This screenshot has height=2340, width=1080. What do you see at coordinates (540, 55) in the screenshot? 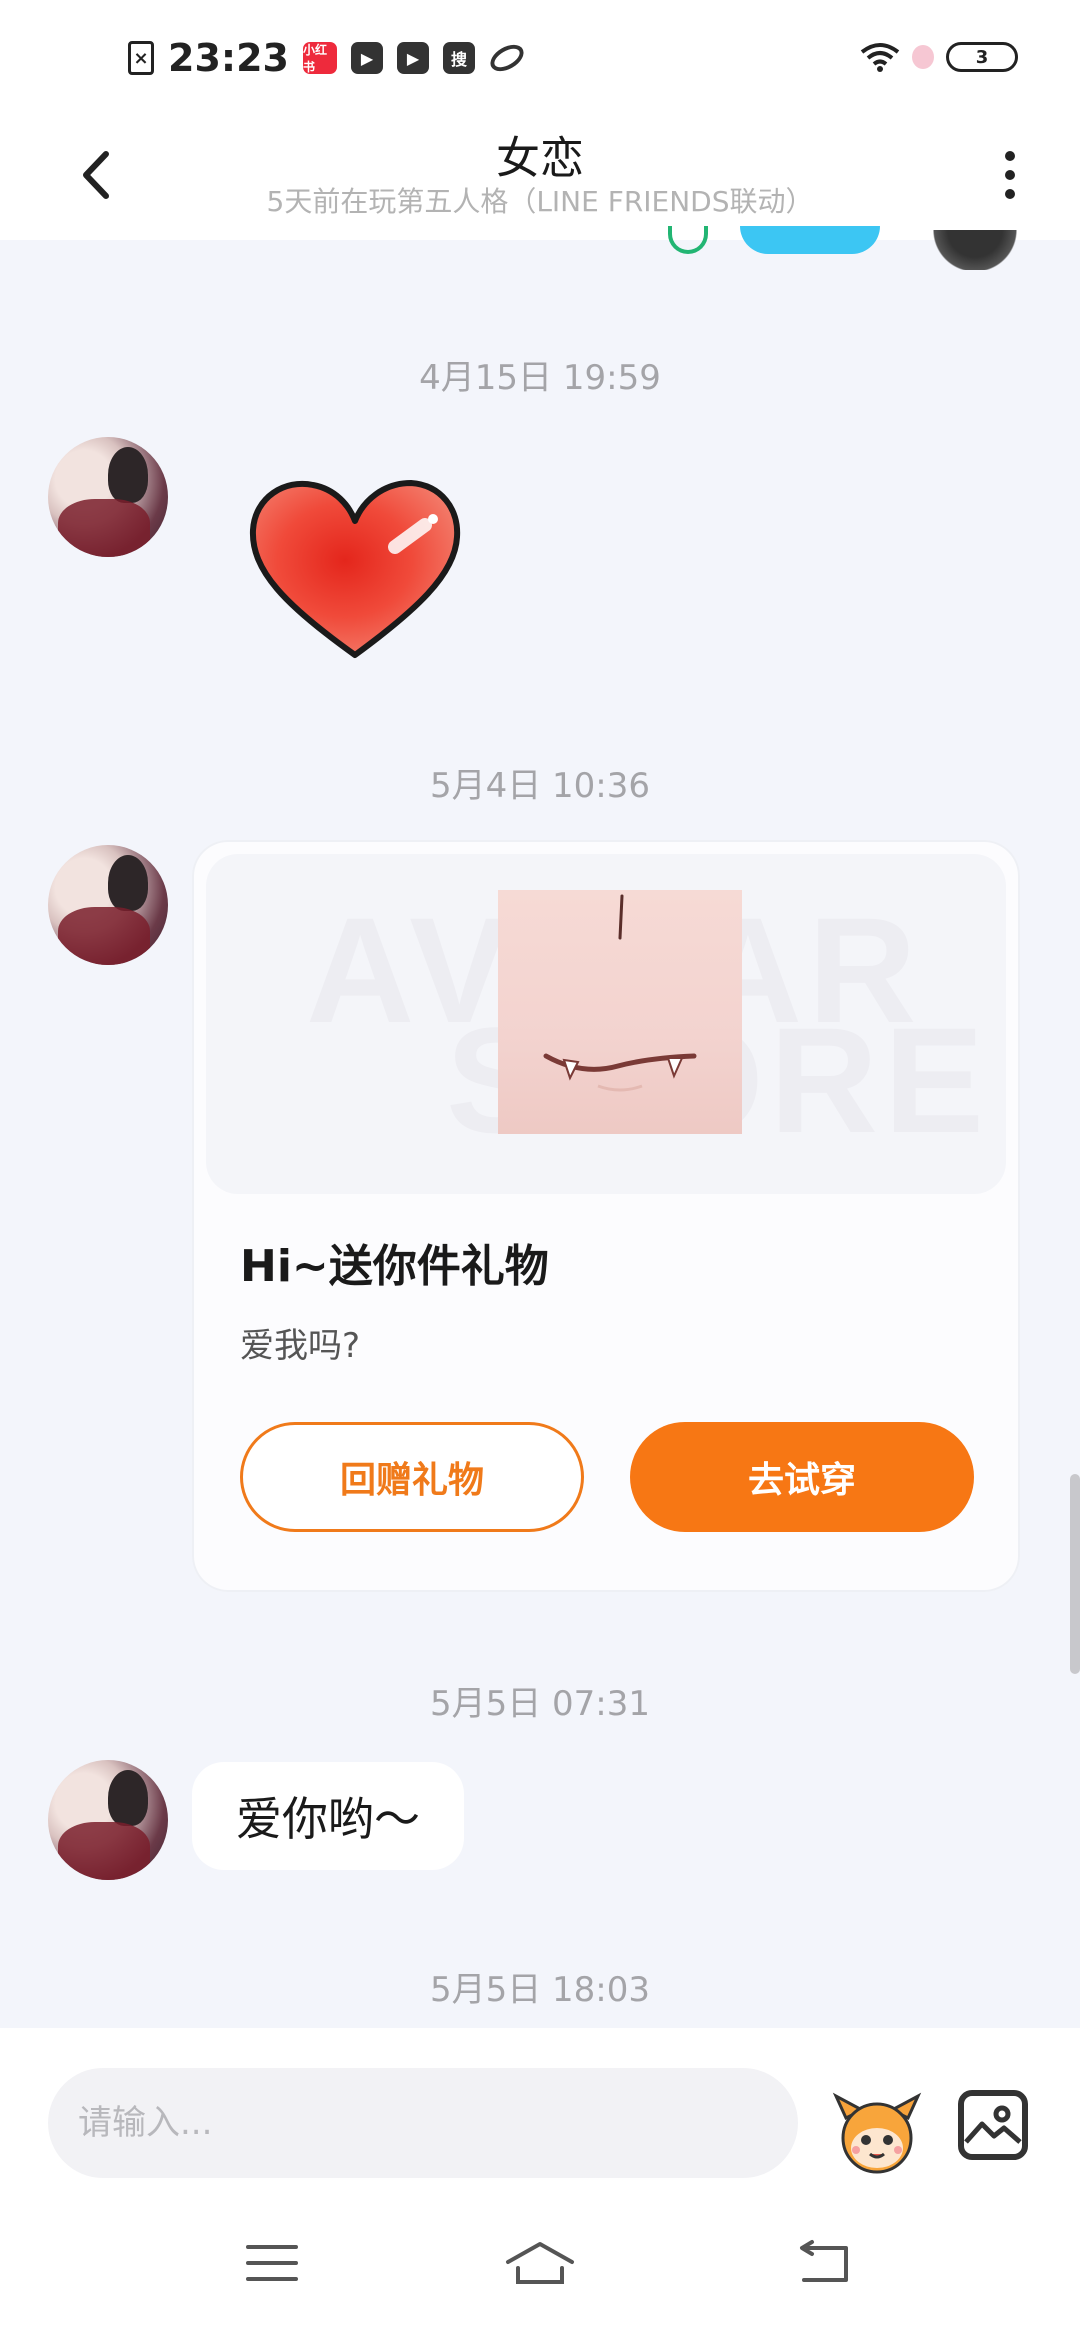
I see `status-bar: × 23:23 小红书 ▶ ▶ 搜 3` at bounding box center [540, 55].